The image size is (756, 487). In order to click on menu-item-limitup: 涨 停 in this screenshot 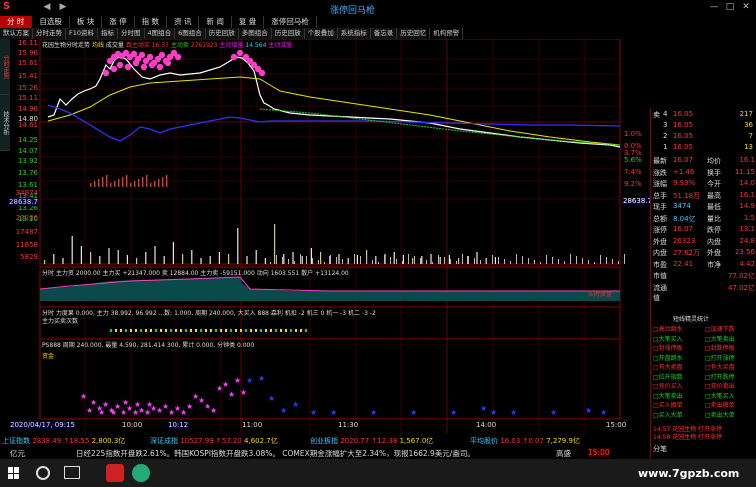, I will do `click(118, 22)`.